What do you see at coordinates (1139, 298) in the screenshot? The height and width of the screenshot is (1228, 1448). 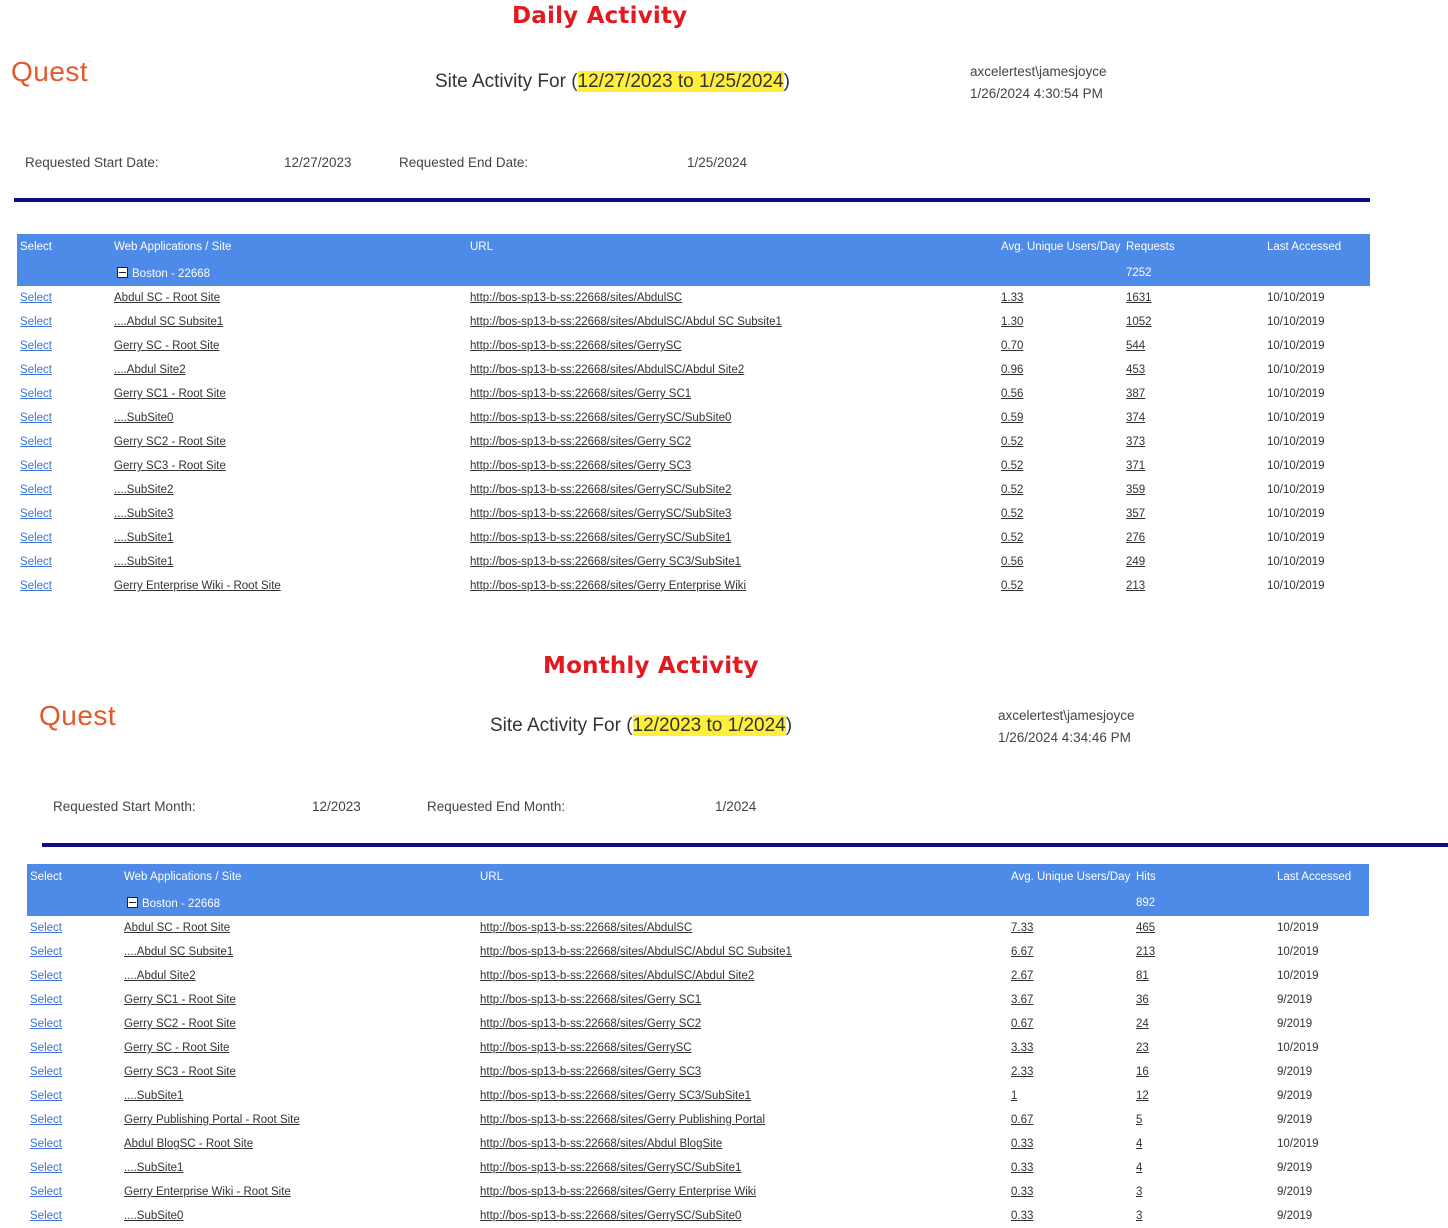 I see `count-link: 1631` at bounding box center [1139, 298].